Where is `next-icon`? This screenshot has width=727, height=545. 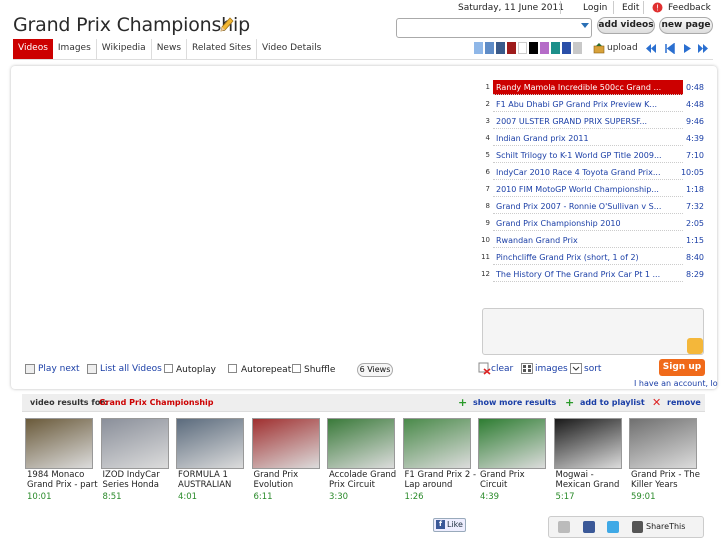
next-icon is located at coordinates (703, 48).